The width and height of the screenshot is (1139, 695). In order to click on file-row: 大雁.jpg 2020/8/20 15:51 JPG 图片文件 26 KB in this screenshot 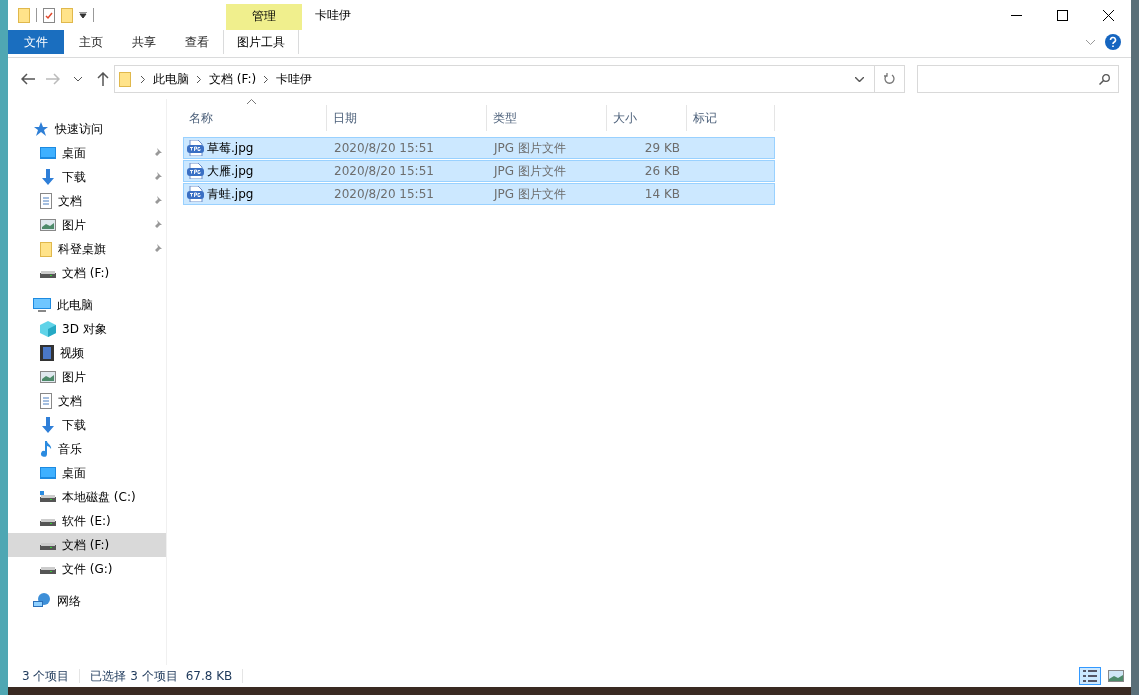, I will do `click(479, 171)`.